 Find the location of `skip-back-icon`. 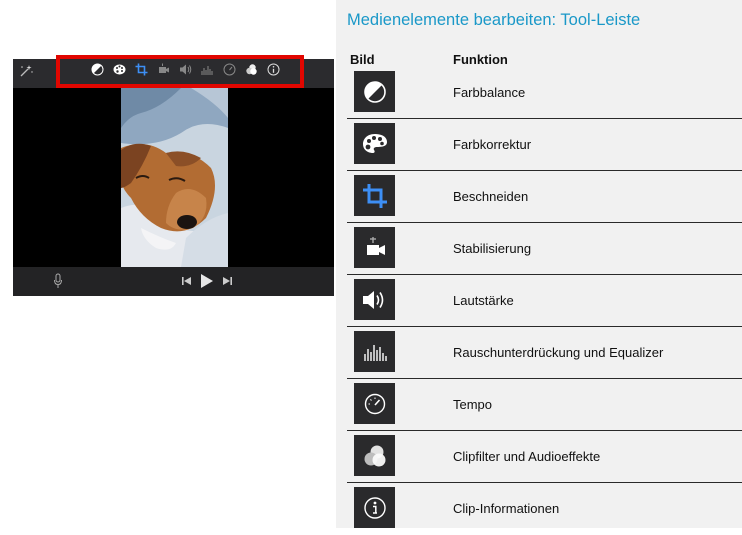

skip-back-icon is located at coordinates (186, 281).